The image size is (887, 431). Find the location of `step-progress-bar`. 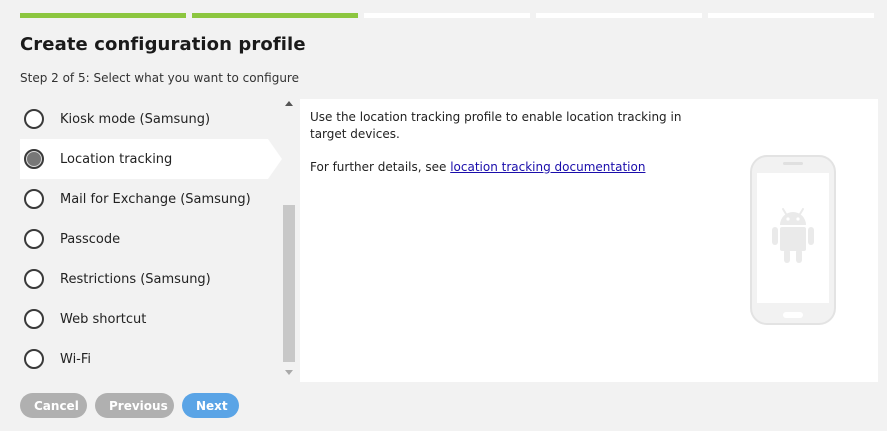

step-progress-bar is located at coordinates (447, 15).